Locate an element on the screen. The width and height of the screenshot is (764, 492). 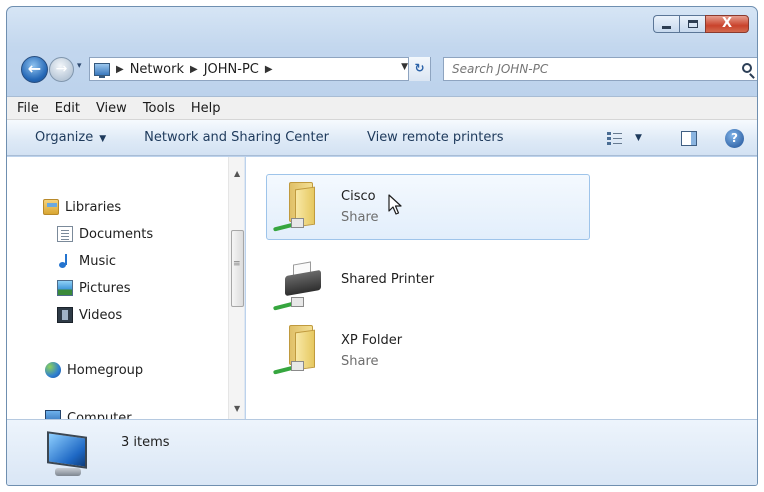
nav-videos-label: Videos is located at coordinates (101, 315).